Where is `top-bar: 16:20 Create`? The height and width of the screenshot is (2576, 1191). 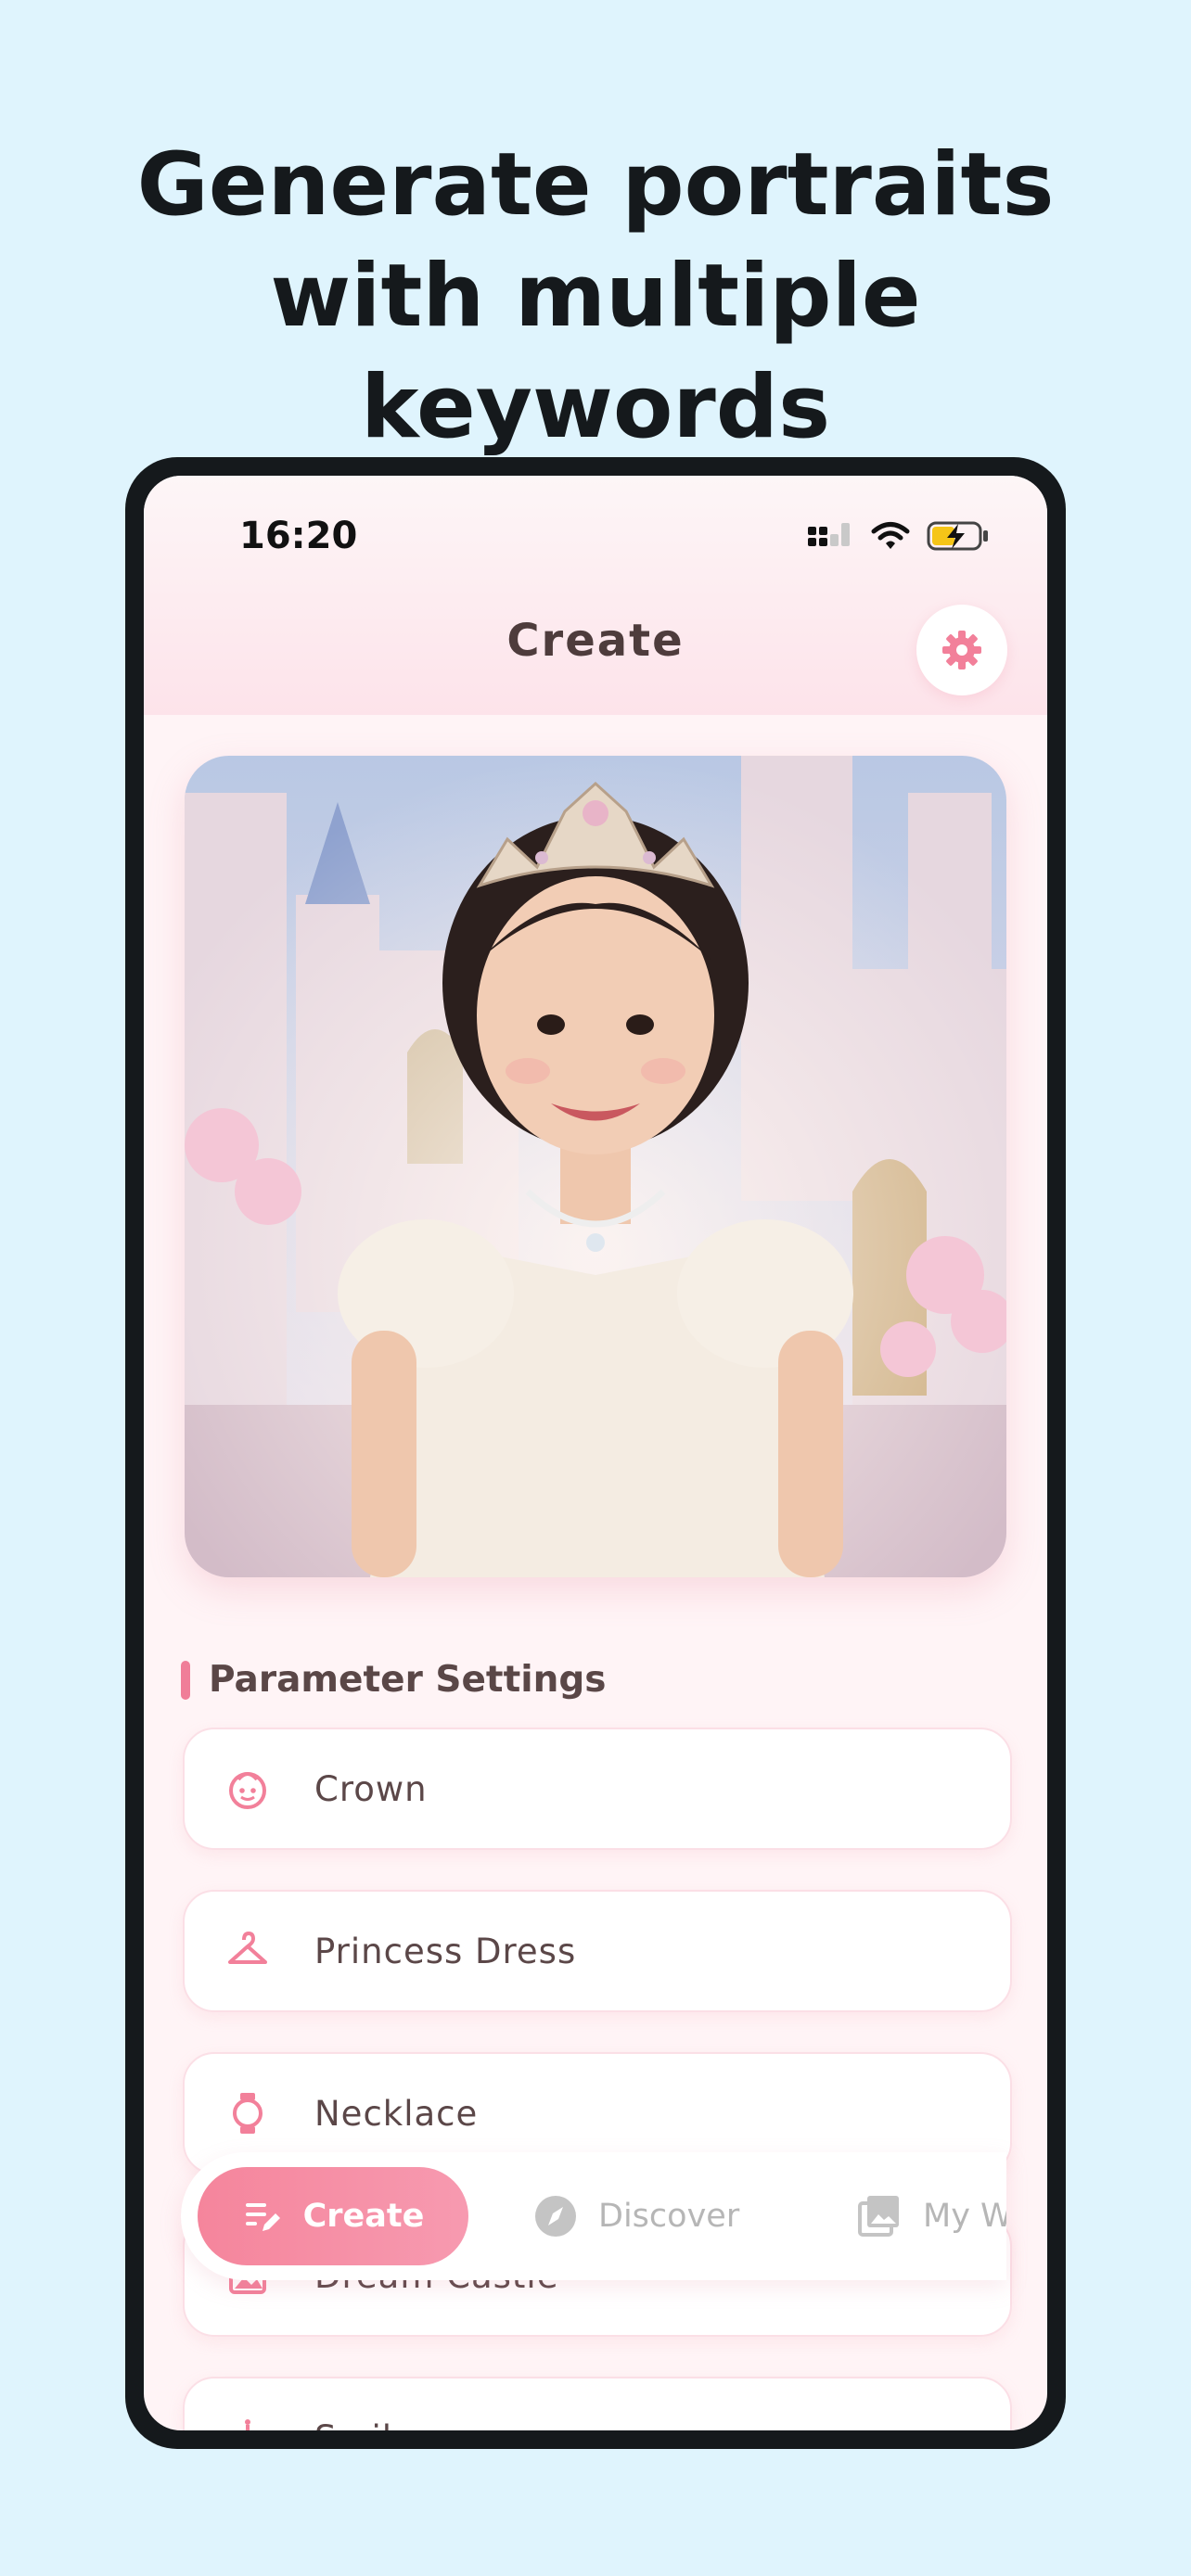
top-bar: 16:20 Create is located at coordinates (595, 595).